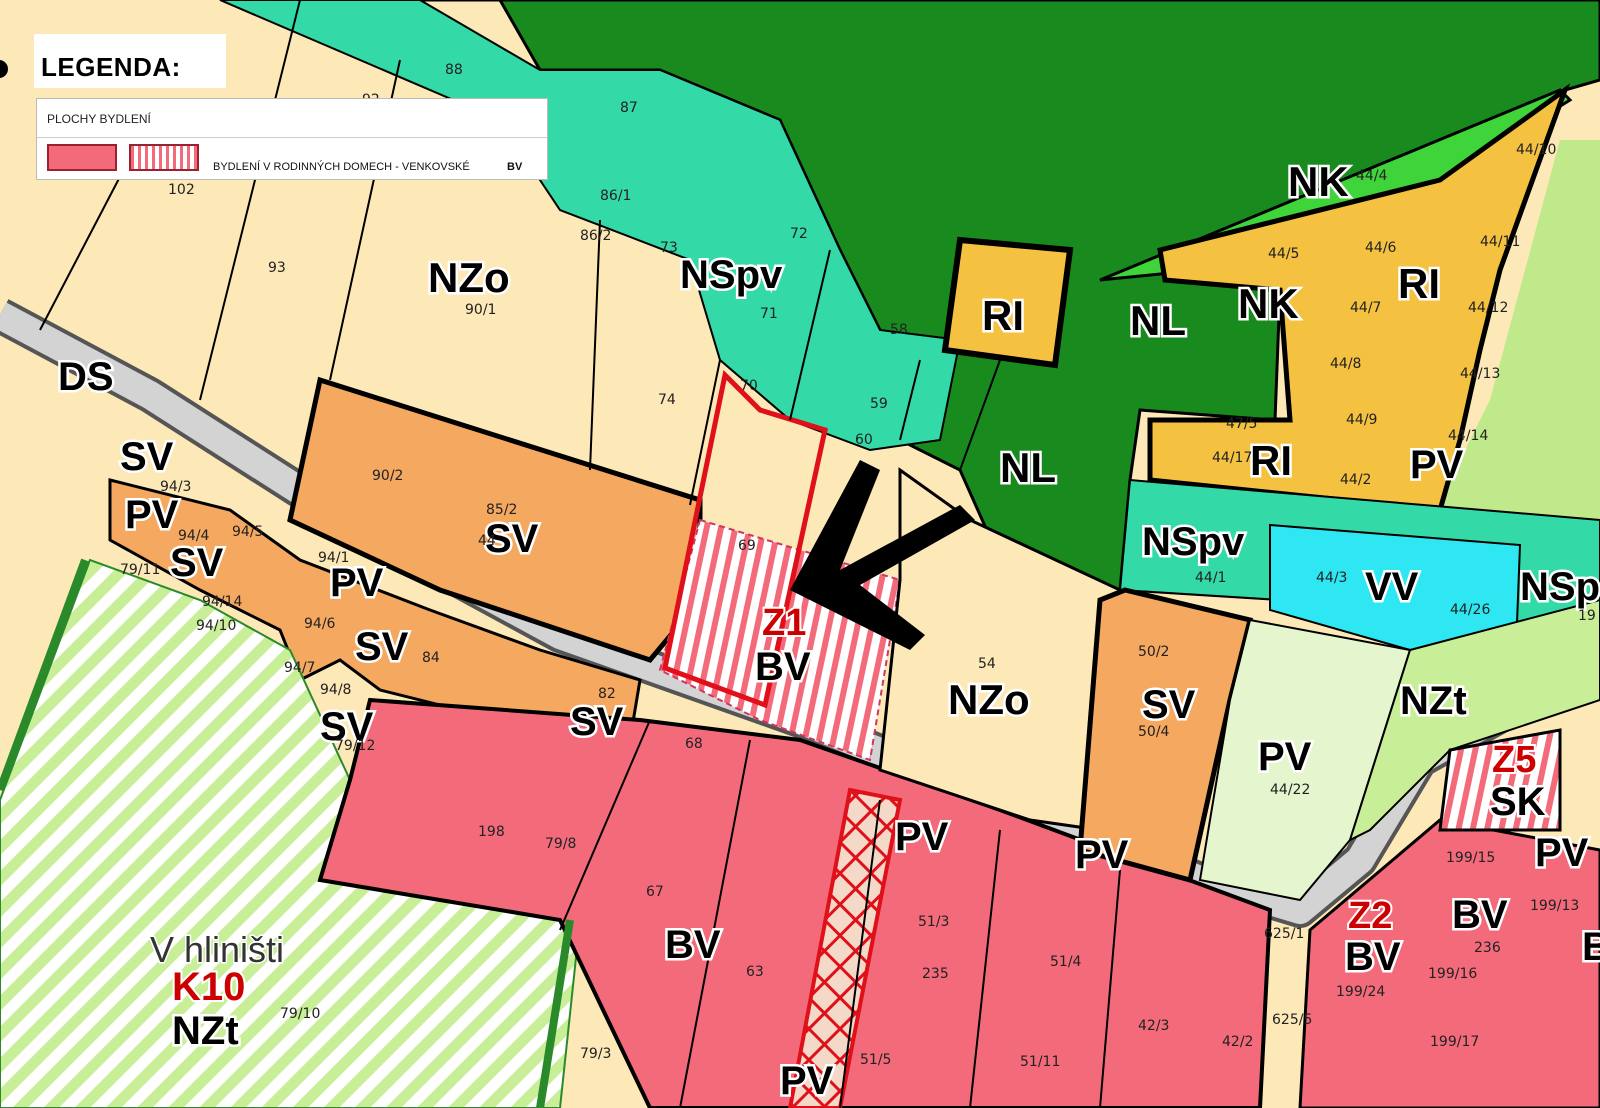 The width and height of the screenshot is (1600, 1108). Describe the element at coordinates (469, 277) in the screenshot. I see `zone-label-nzo: NZo` at that location.